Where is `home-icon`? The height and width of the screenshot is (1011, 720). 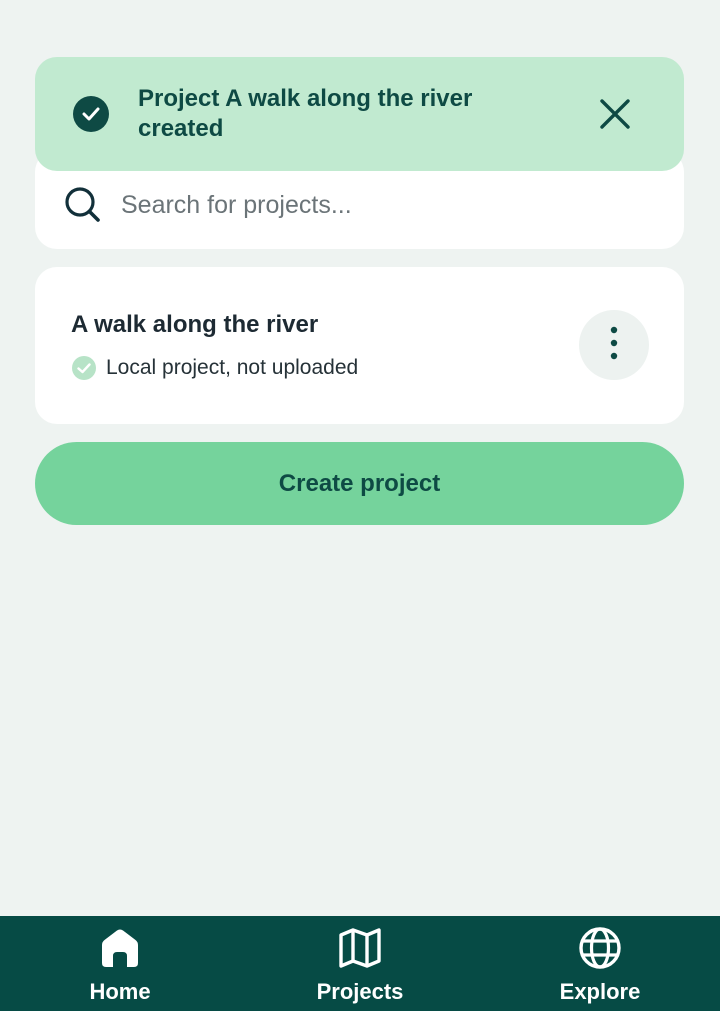
home-icon is located at coordinates (120, 948).